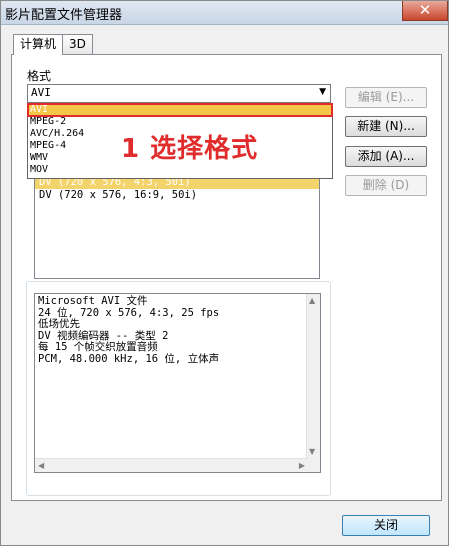  I want to click on annotation-select-format: 1 选择格式, so click(190, 149).